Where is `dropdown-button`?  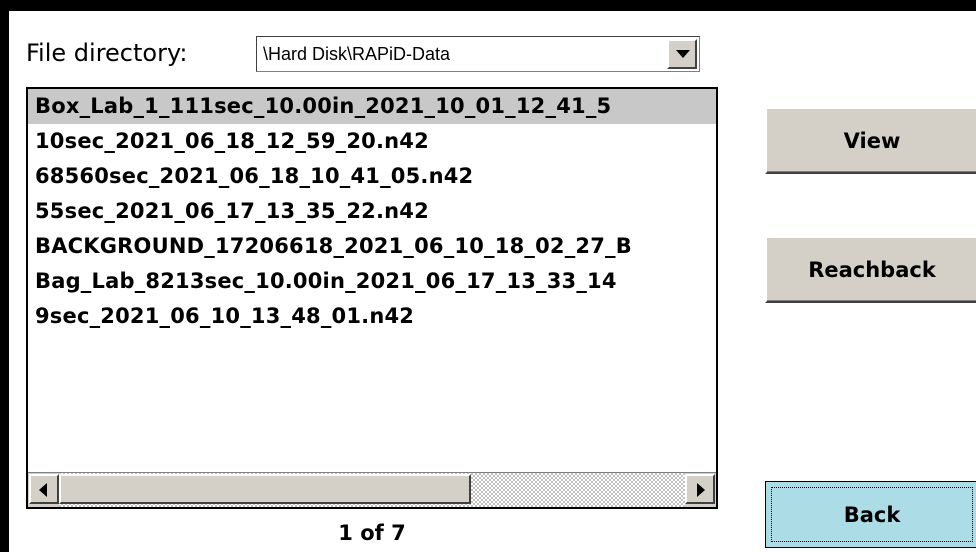 dropdown-button is located at coordinates (682, 54).